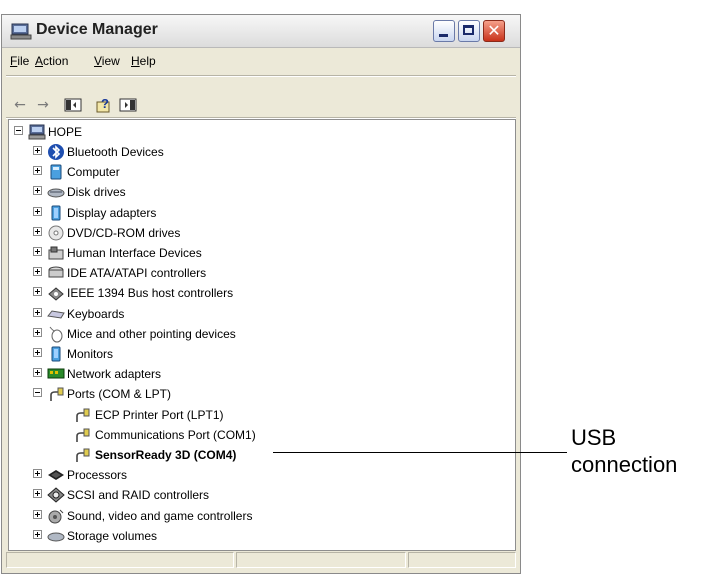 This screenshot has width=705, height=579. I want to click on tree-item-label: DVD/CD-ROM drives, so click(124, 232).